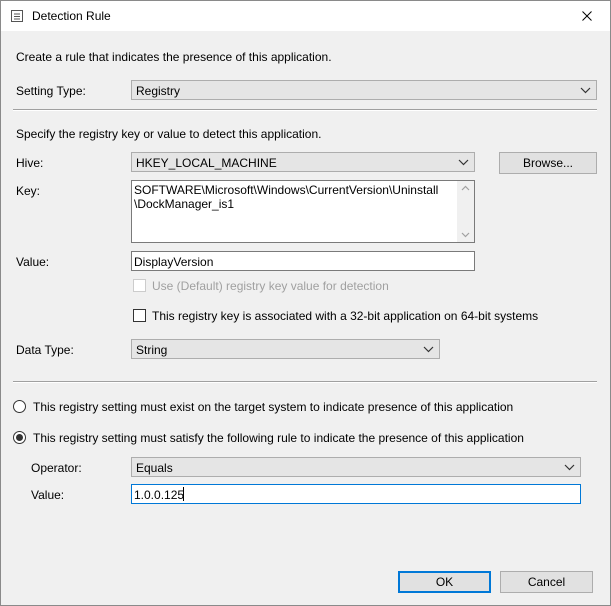 Image resolution: width=611 pixels, height=606 pixels. Describe the element at coordinates (154, 468) in the screenshot. I see `operator-value: Equals` at that location.